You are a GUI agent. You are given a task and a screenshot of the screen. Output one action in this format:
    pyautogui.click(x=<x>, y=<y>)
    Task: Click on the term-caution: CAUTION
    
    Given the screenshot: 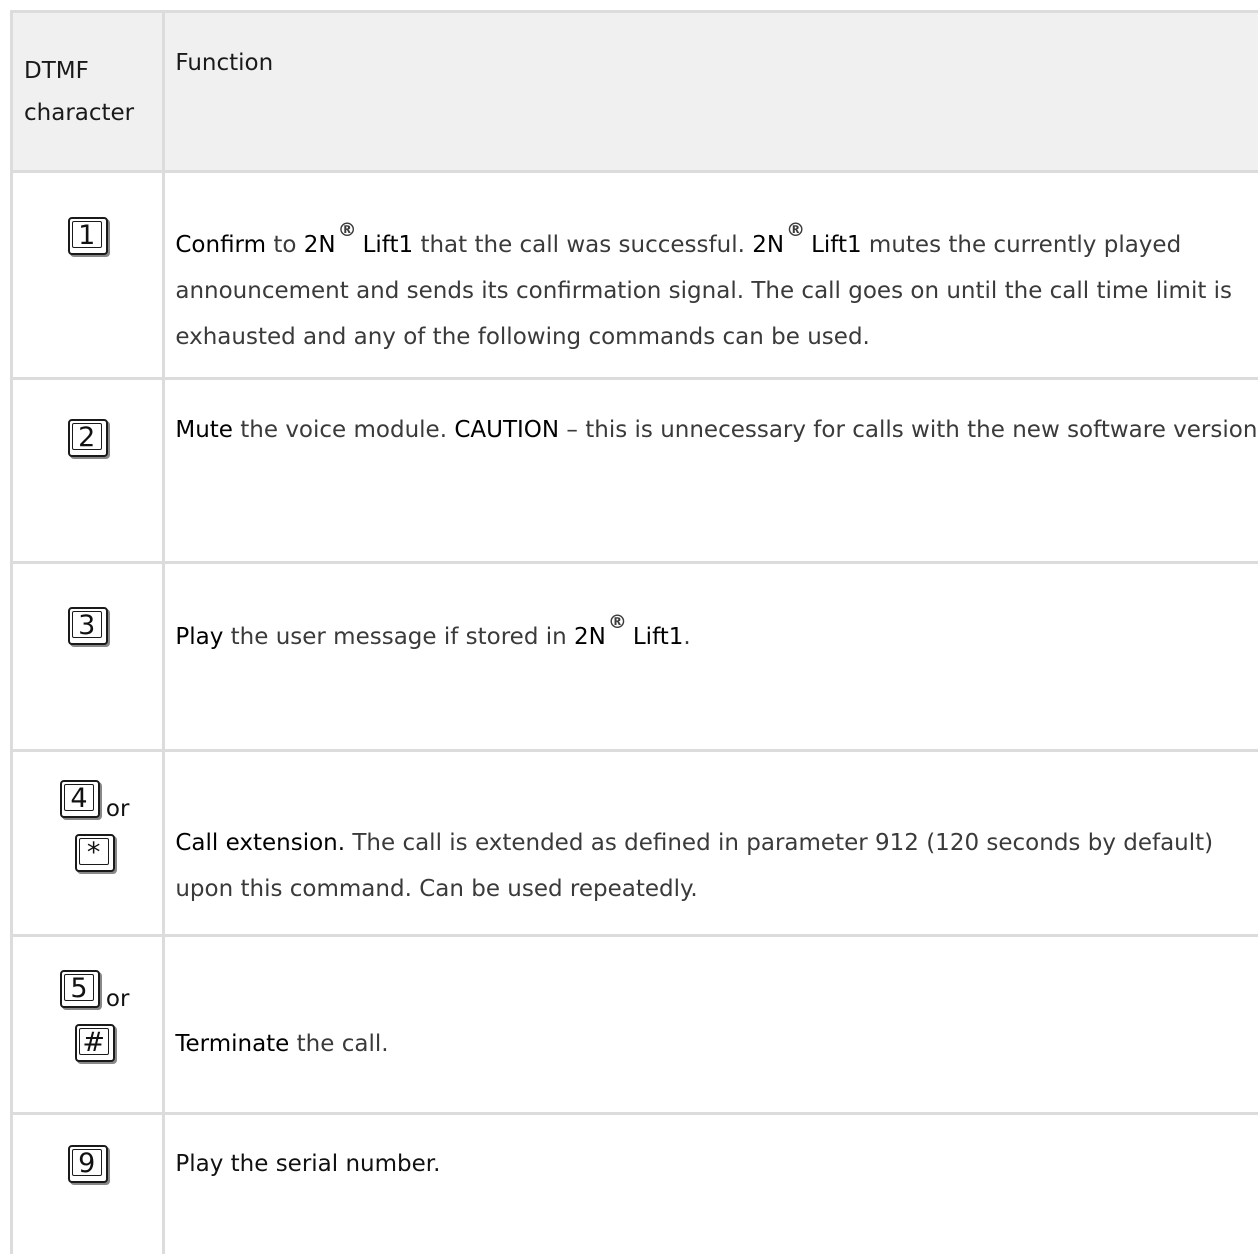 What is the action you would take?
    pyautogui.click(x=506, y=430)
    